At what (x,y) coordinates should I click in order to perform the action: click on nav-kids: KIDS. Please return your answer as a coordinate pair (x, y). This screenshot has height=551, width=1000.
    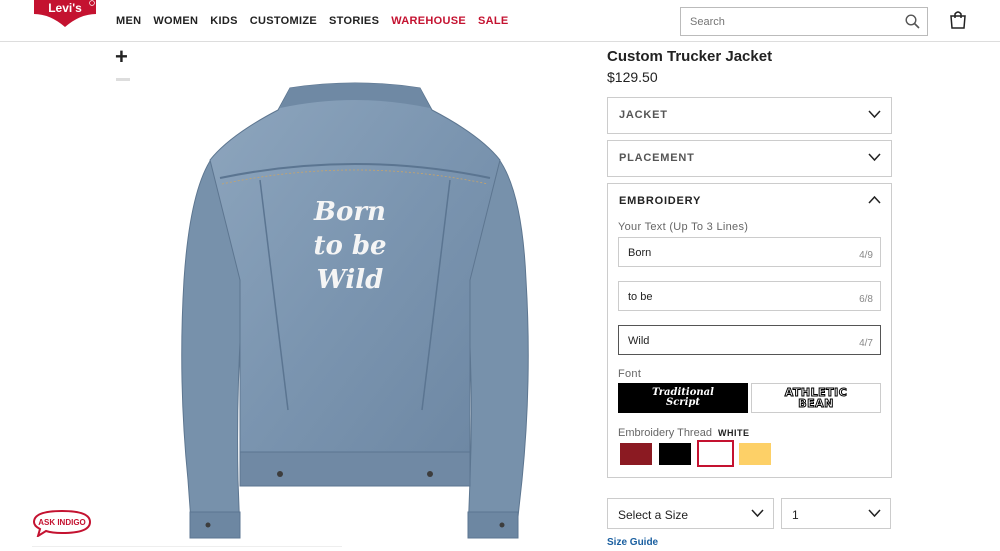
    Looking at the image, I should click on (223, 21).